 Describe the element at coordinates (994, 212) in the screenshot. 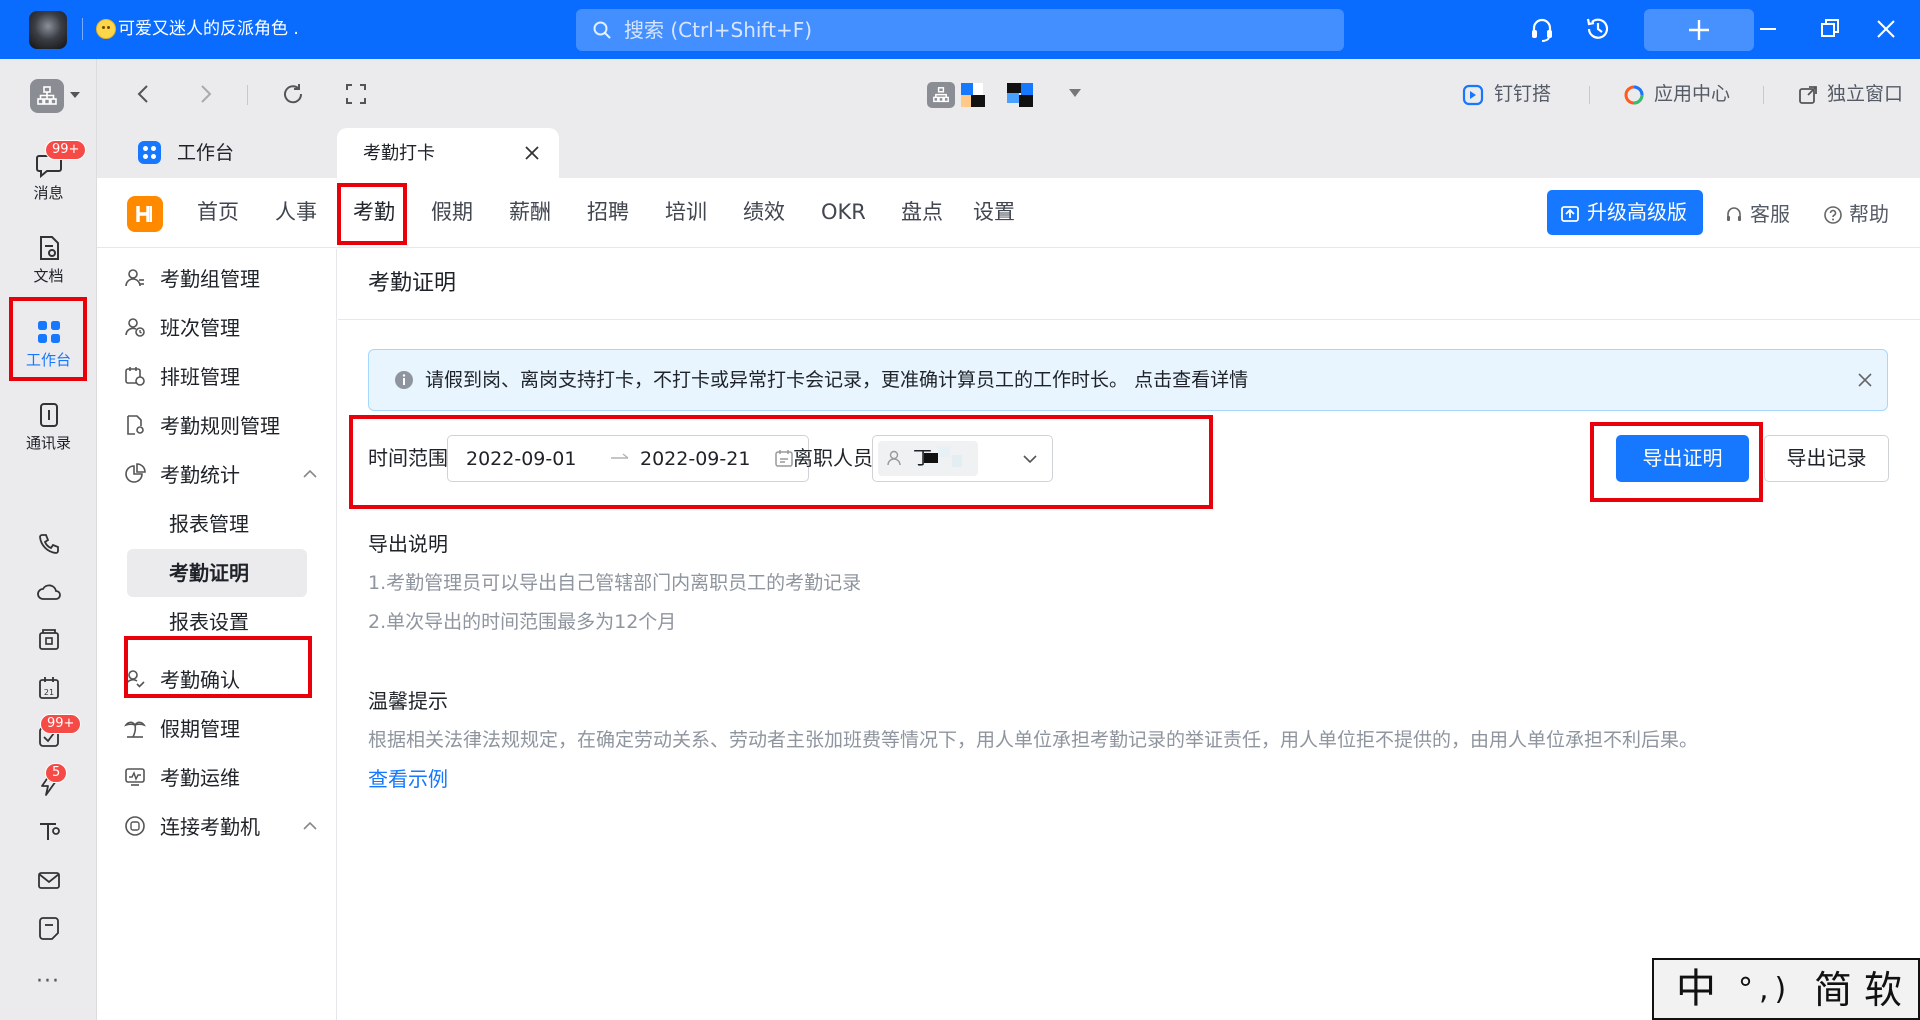

I see `nav-settings: 设置` at that location.